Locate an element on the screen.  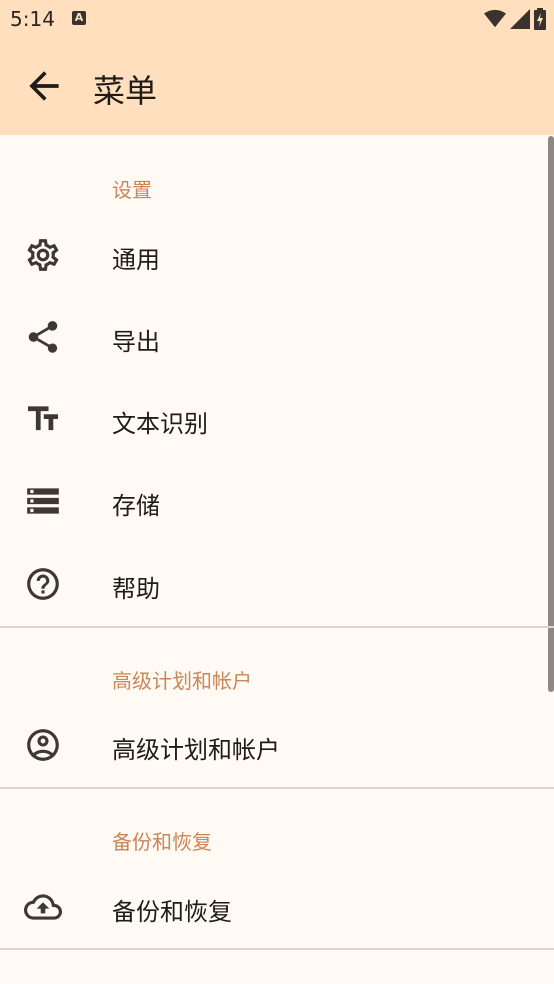
menu-item-backup-restore: 备份和恢复 is located at coordinates (277, 907).